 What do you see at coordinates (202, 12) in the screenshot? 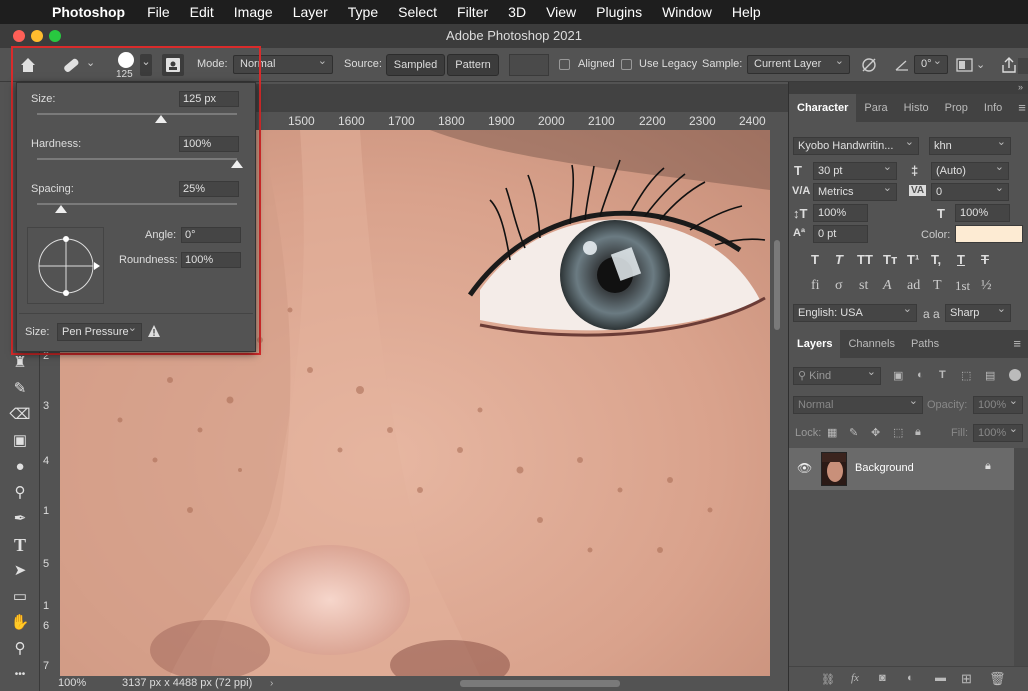
I see `menu-edit: Edit` at bounding box center [202, 12].